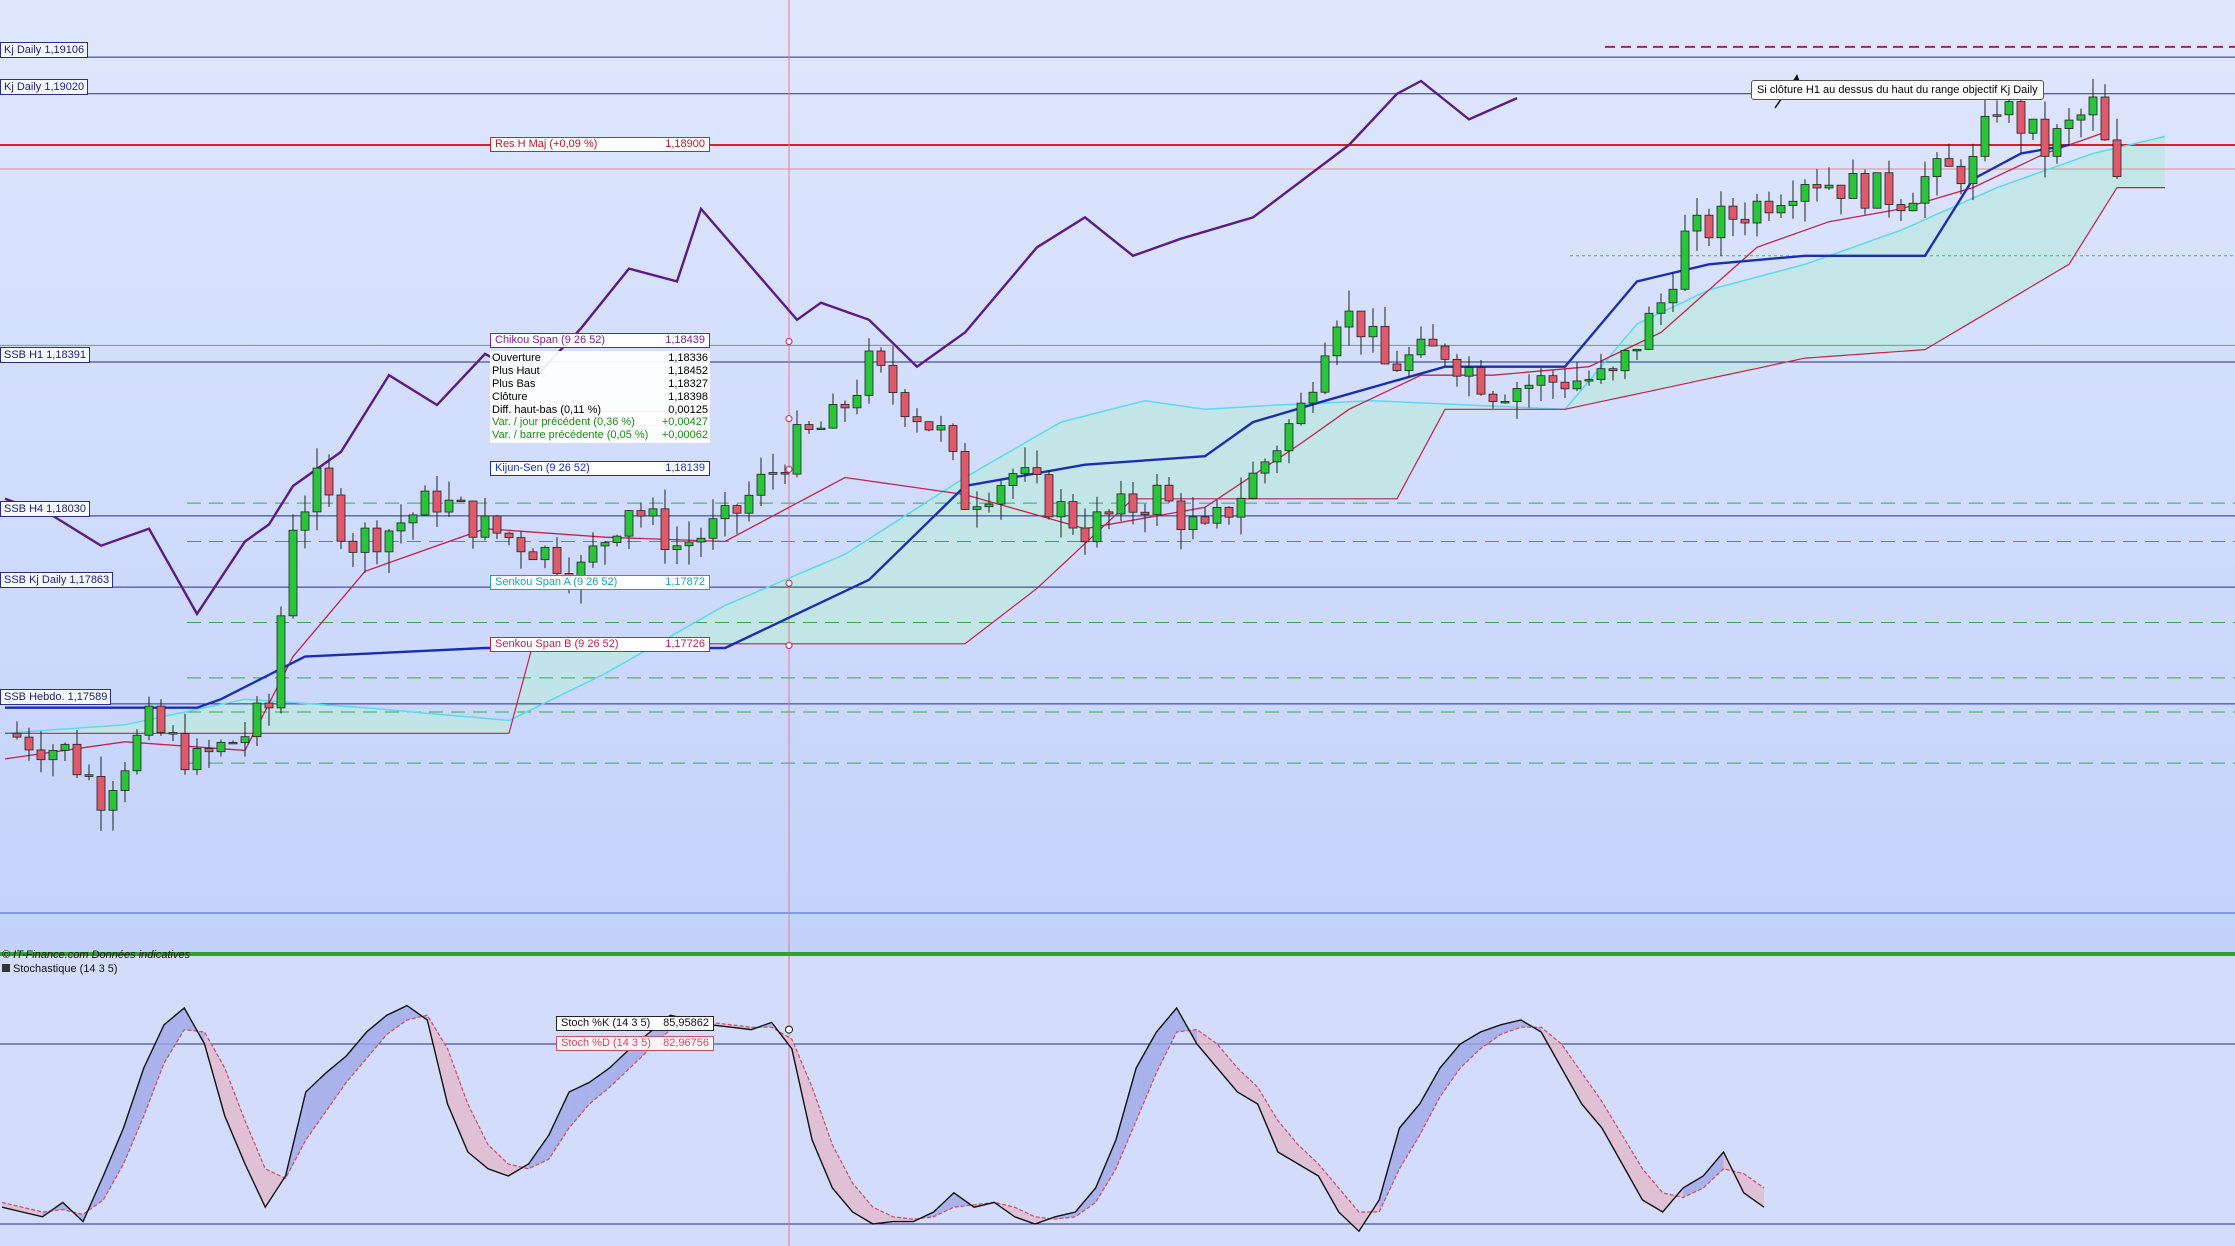 The height and width of the screenshot is (1246, 2235). I want to click on ohlc-row: Plus Haut 1,18452, so click(600, 371).